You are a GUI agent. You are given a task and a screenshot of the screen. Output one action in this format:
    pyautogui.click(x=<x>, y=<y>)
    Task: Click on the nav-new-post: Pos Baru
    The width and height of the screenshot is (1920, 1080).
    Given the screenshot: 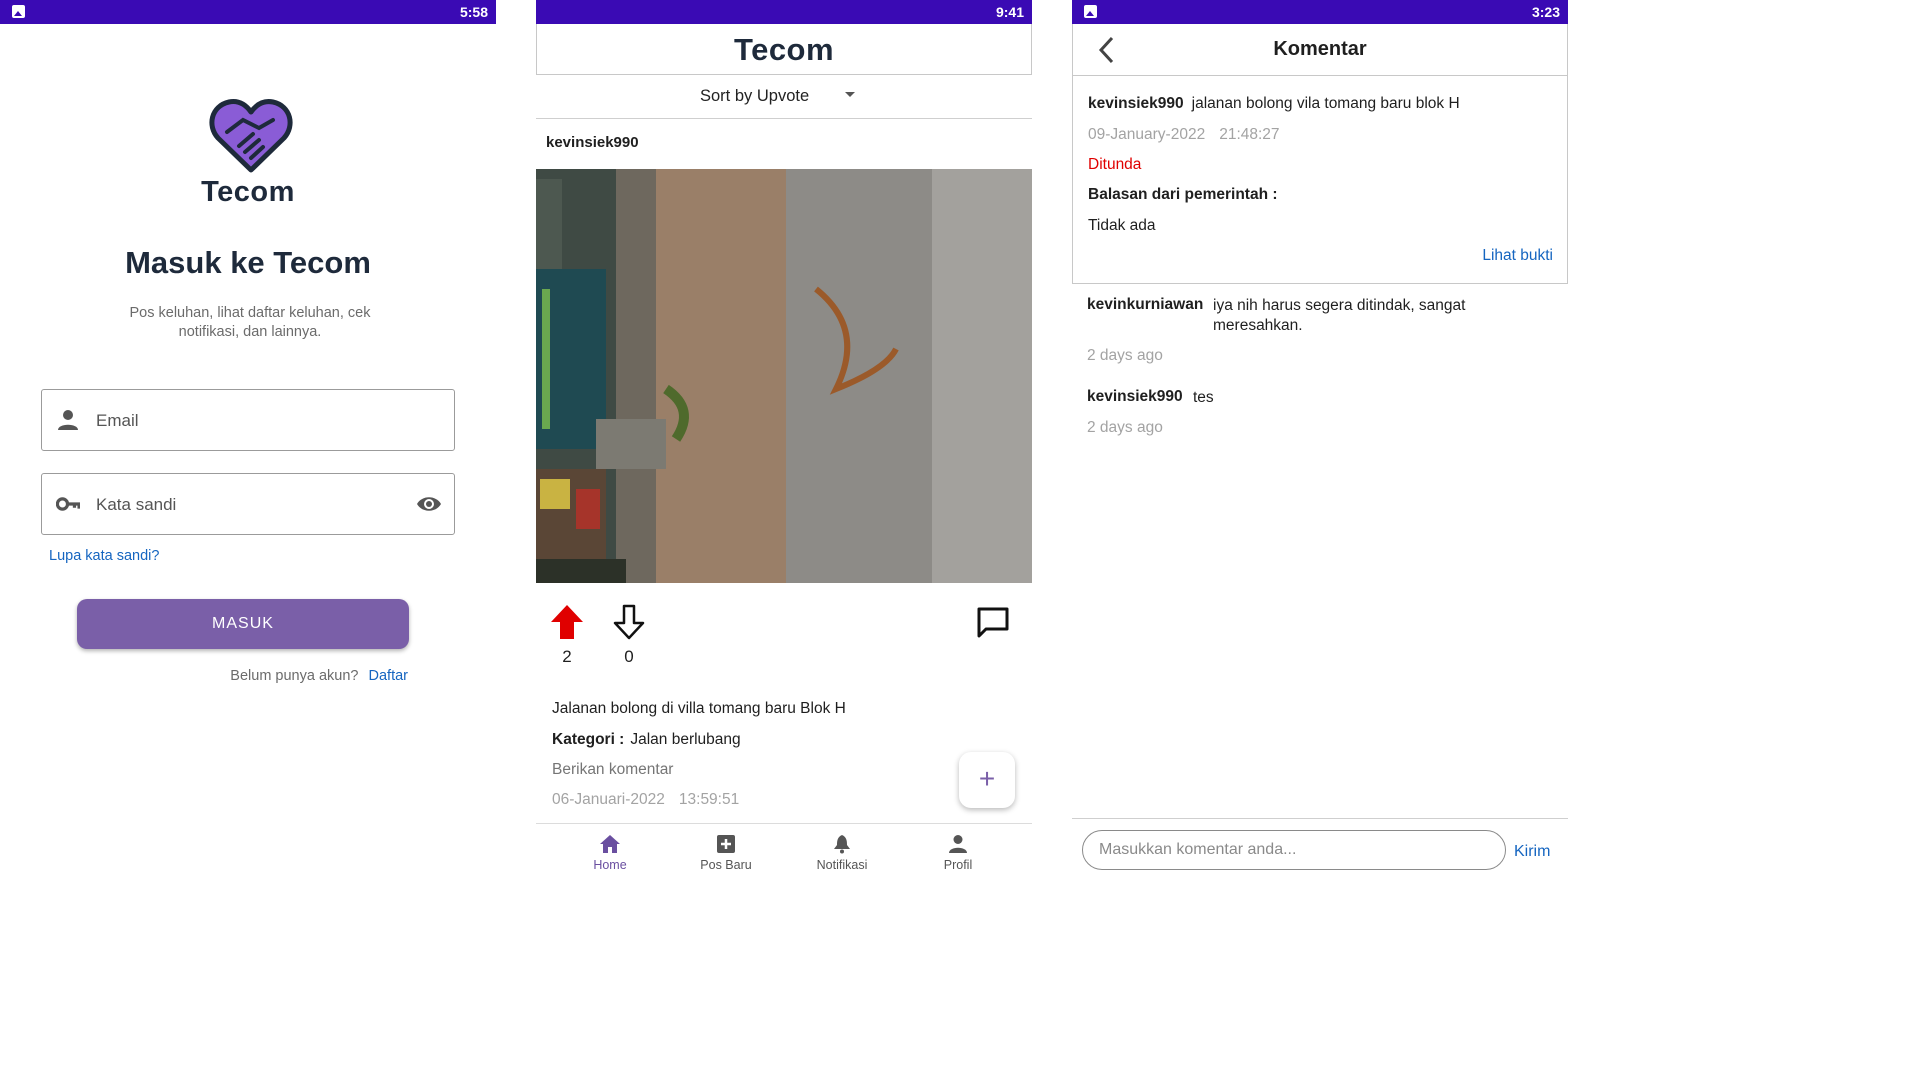 What is the action you would take?
    pyautogui.click(x=726, y=853)
    